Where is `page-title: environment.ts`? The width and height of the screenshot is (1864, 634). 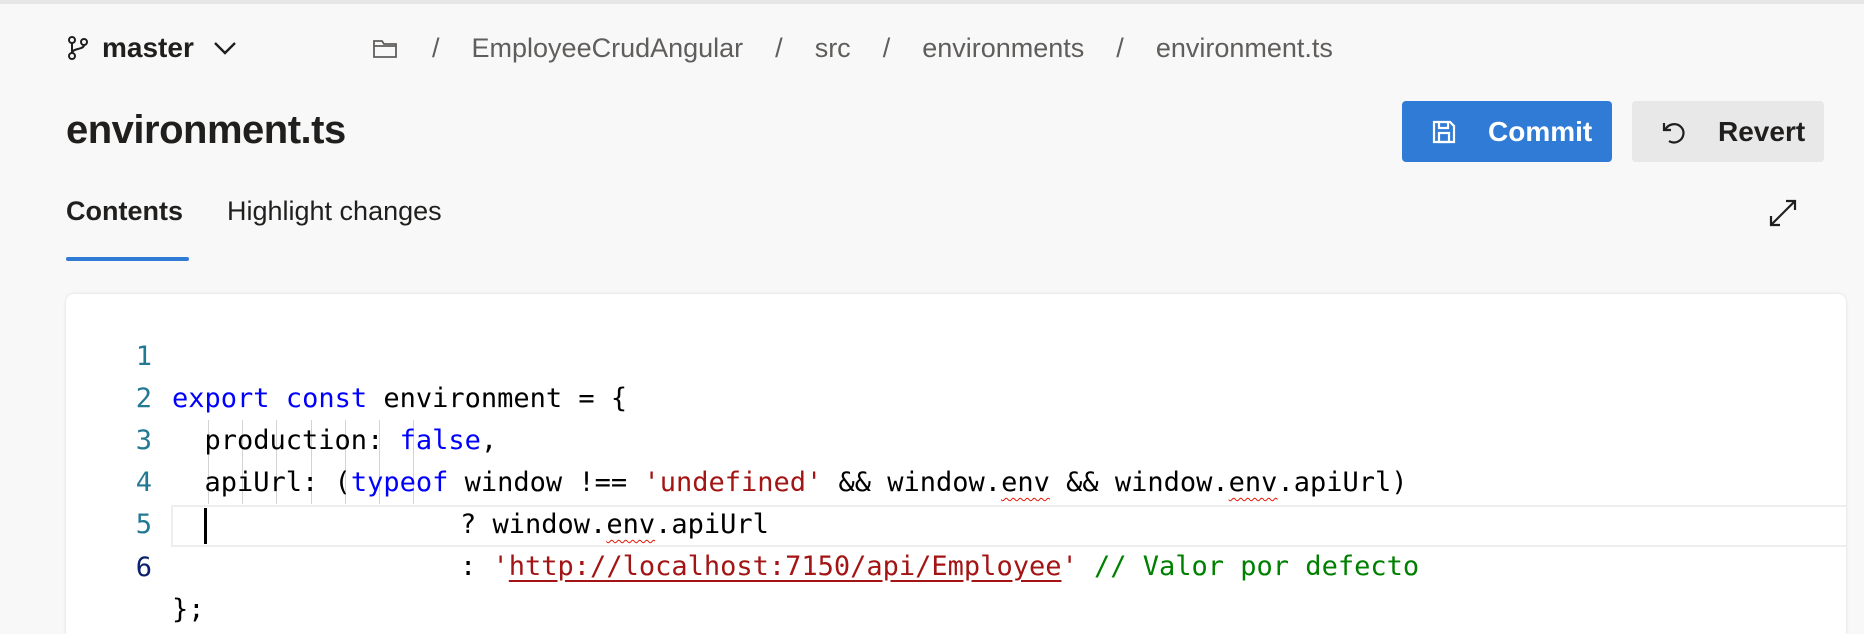
page-title: environment.ts is located at coordinates (206, 130).